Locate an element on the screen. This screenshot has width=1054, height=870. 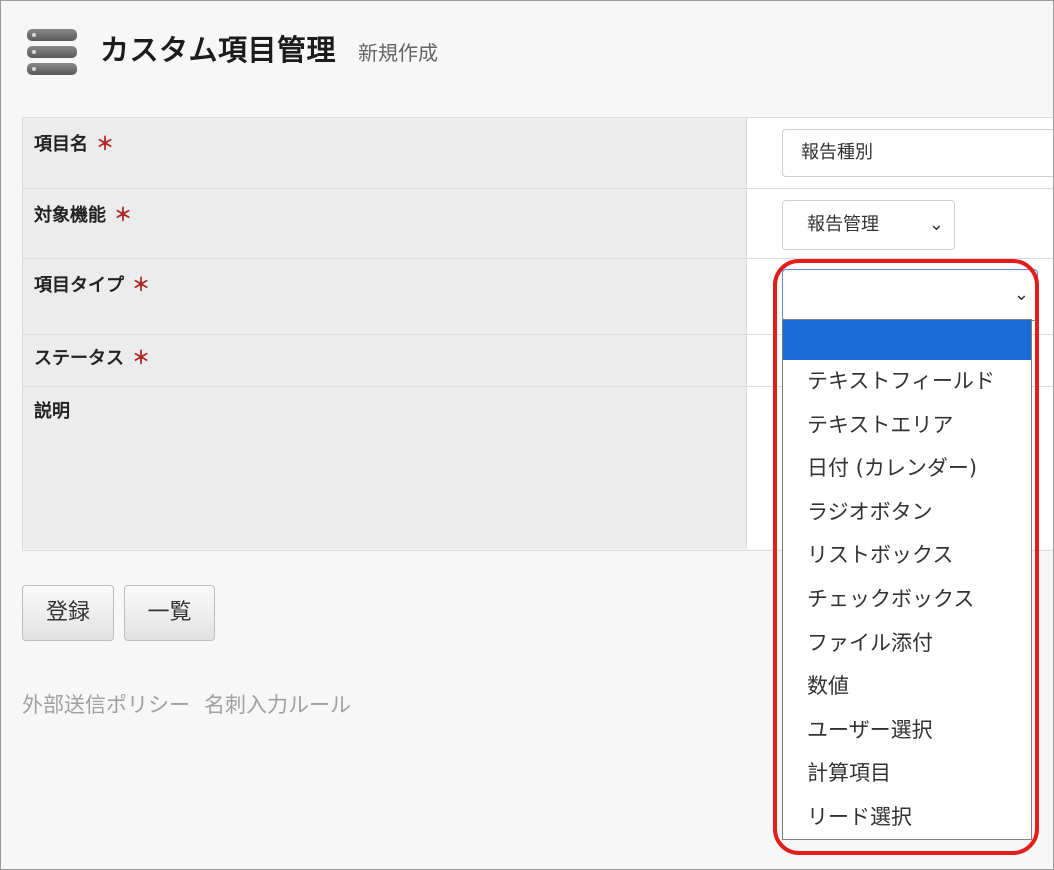
target-function-select: 報告管理 ⌄ is located at coordinates (868, 225).